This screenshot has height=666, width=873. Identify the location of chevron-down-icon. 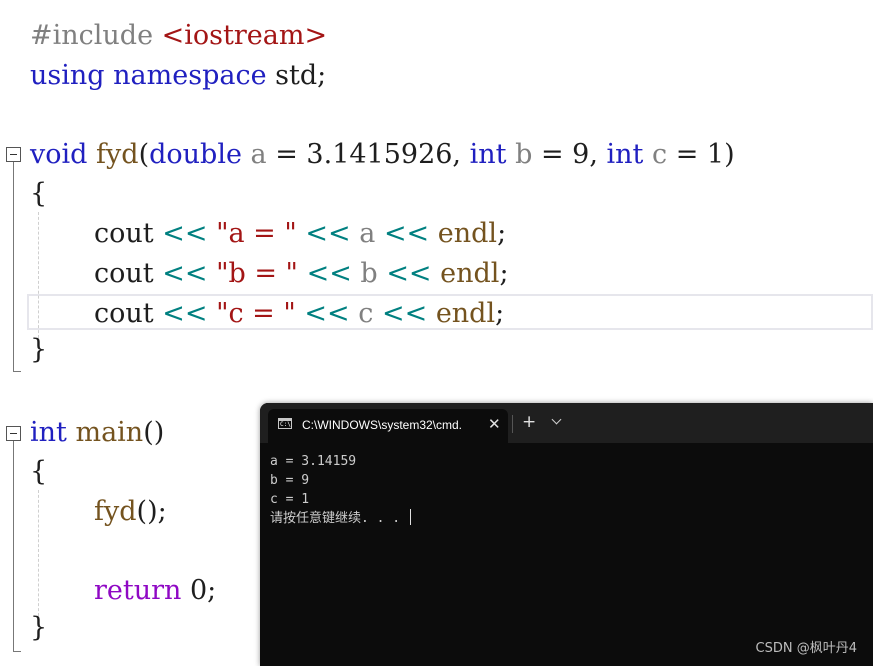
(556, 419).